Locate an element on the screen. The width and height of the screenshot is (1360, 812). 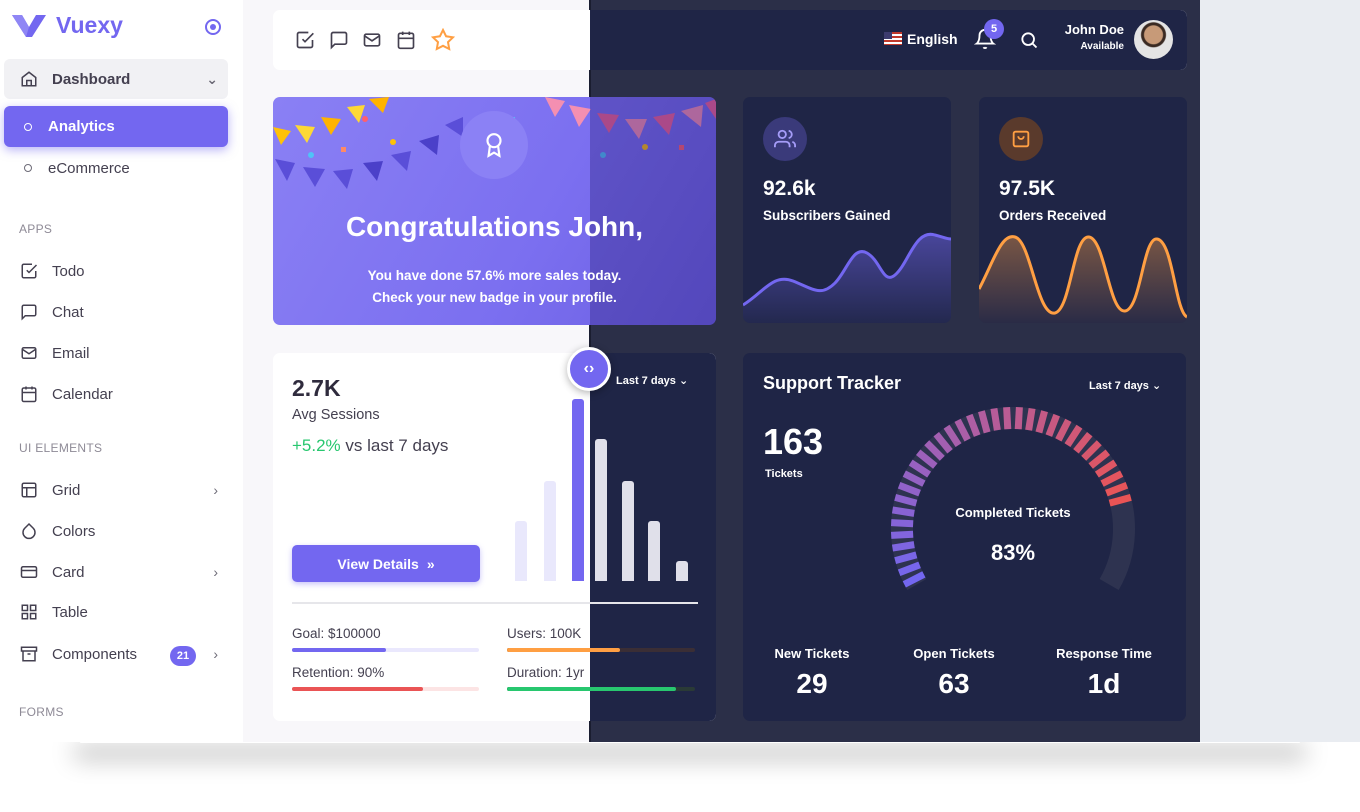
sidebar-item-label: Calendar is located at coordinates (82, 394).